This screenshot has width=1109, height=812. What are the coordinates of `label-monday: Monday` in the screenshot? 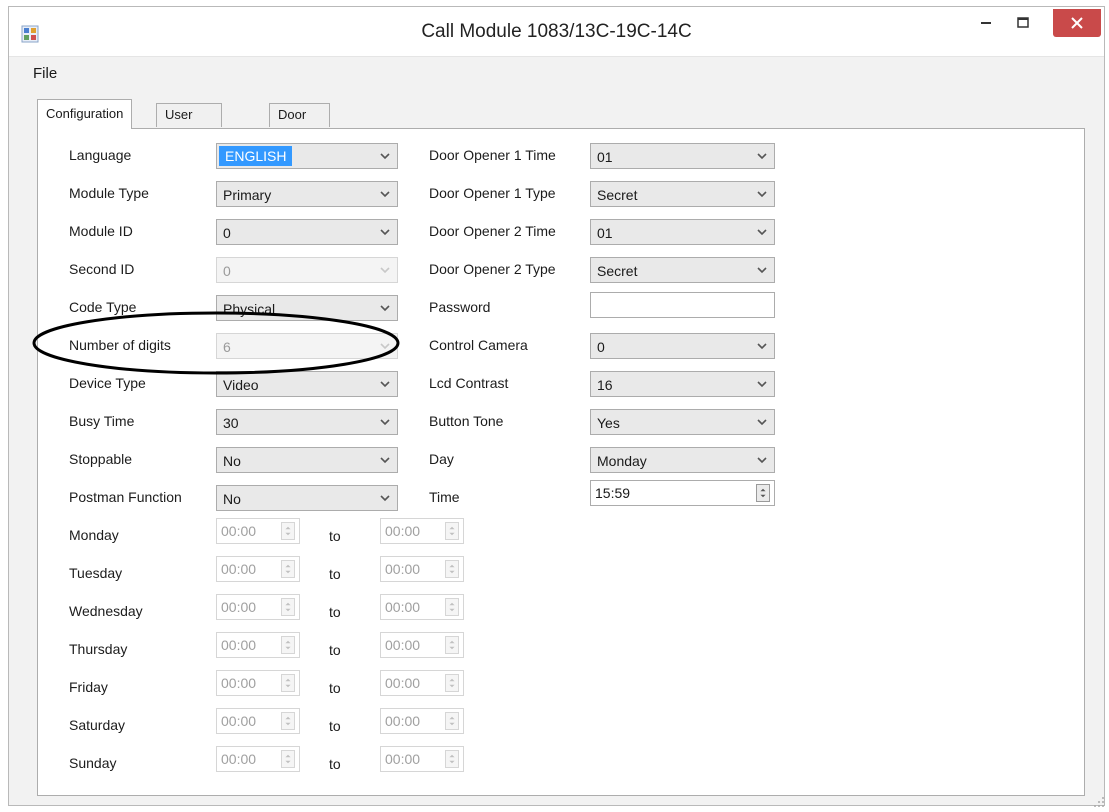 It's located at (94, 535).